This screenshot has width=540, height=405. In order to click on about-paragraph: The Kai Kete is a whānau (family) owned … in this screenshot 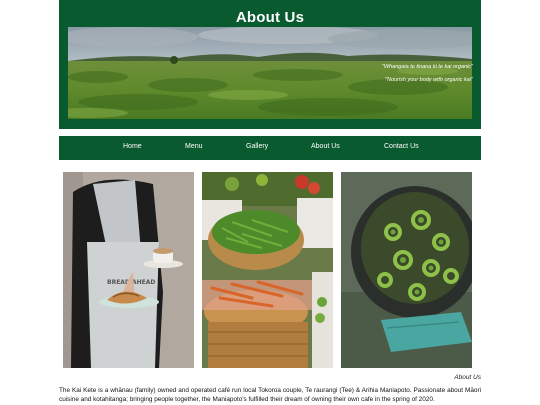, I will do `click(270, 395)`.